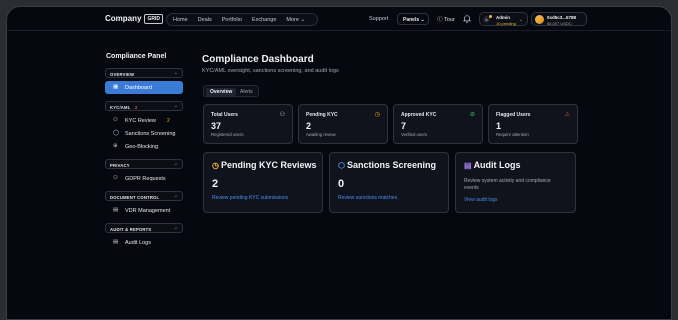 Image resolution: width=678 pixels, height=320 pixels. I want to click on section-document-control: DOCUMENT CONTROL ⌄, so click(144, 196).